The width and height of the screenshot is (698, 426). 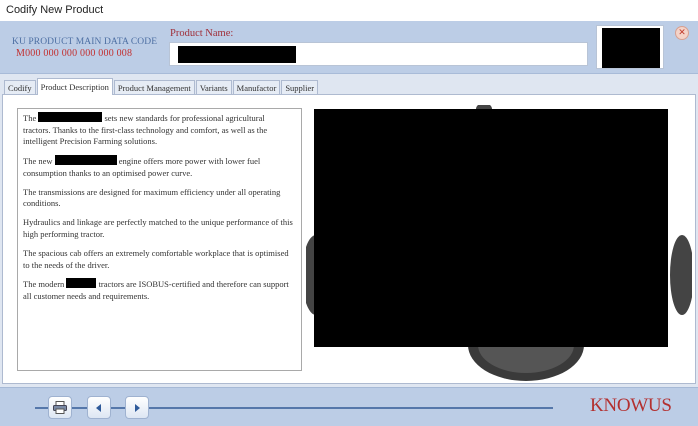 I want to click on tab-codify: Codify, so click(x=20, y=87).